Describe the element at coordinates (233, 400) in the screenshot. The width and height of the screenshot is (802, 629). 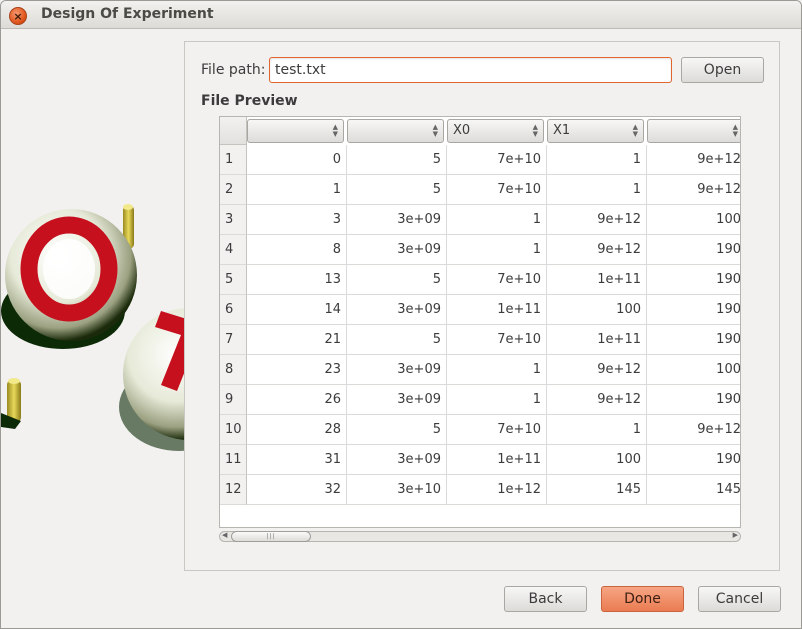
I see `row-number: 9` at that location.